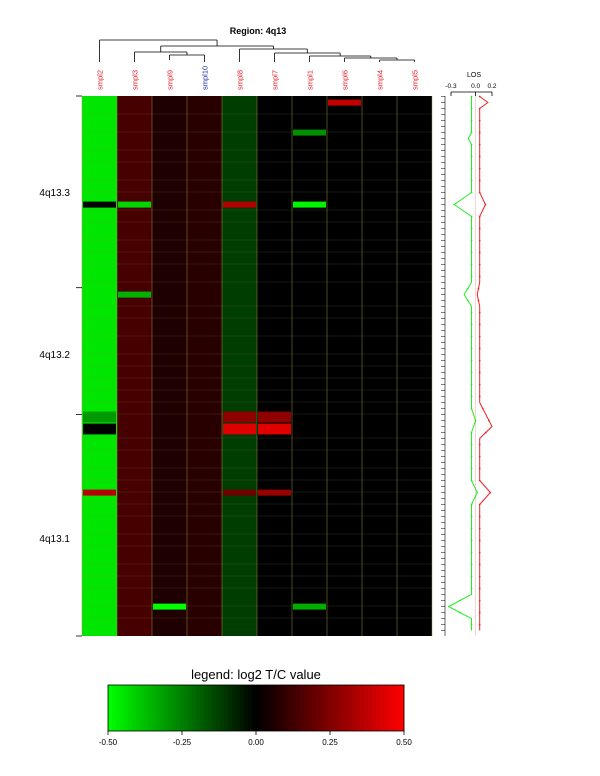 The image size is (600, 776). Describe the element at coordinates (469, 354) in the screenshot. I see `los-panel: LOS -0.3 0.0 0.2` at that location.